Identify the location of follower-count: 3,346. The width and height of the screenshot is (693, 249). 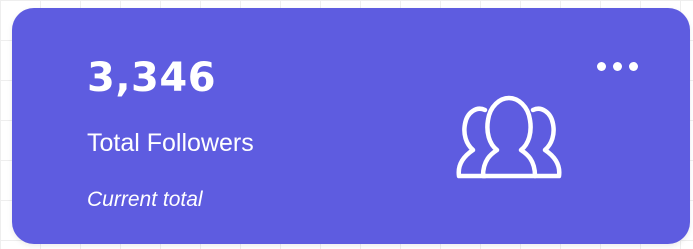
(152, 78).